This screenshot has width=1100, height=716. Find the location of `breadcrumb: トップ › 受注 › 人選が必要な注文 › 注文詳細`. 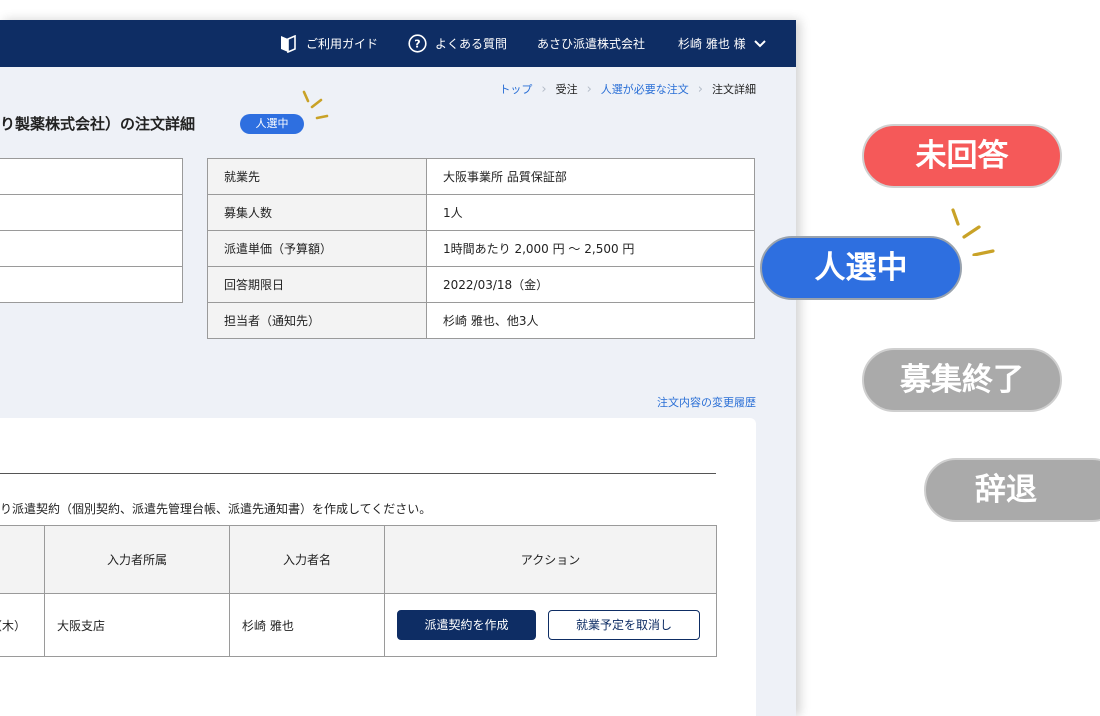

breadcrumb: トップ › 受注 › 人選が必要な注文 › 注文詳細 is located at coordinates (627, 89).